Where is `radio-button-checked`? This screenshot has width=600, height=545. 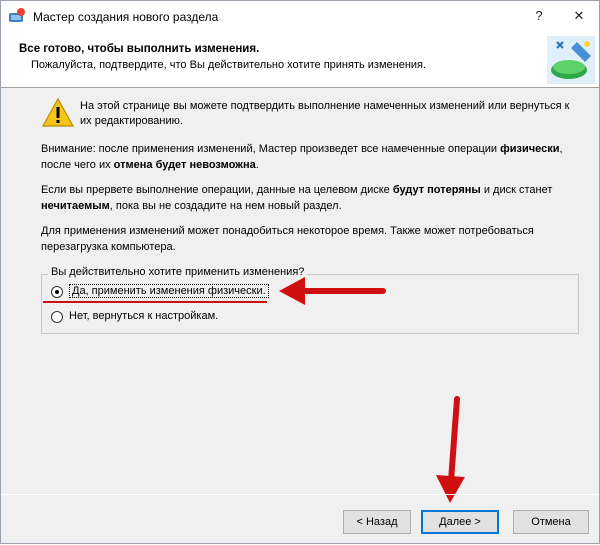 radio-button-checked is located at coordinates (57, 292).